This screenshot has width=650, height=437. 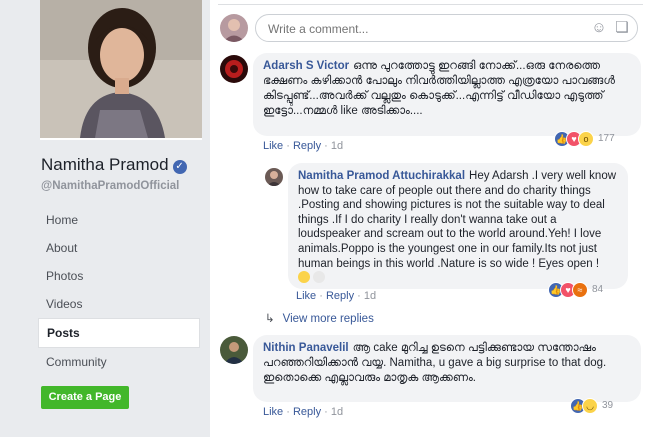 I want to click on reaction-summary: 👍 ◡ 39, so click(x=600, y=406).